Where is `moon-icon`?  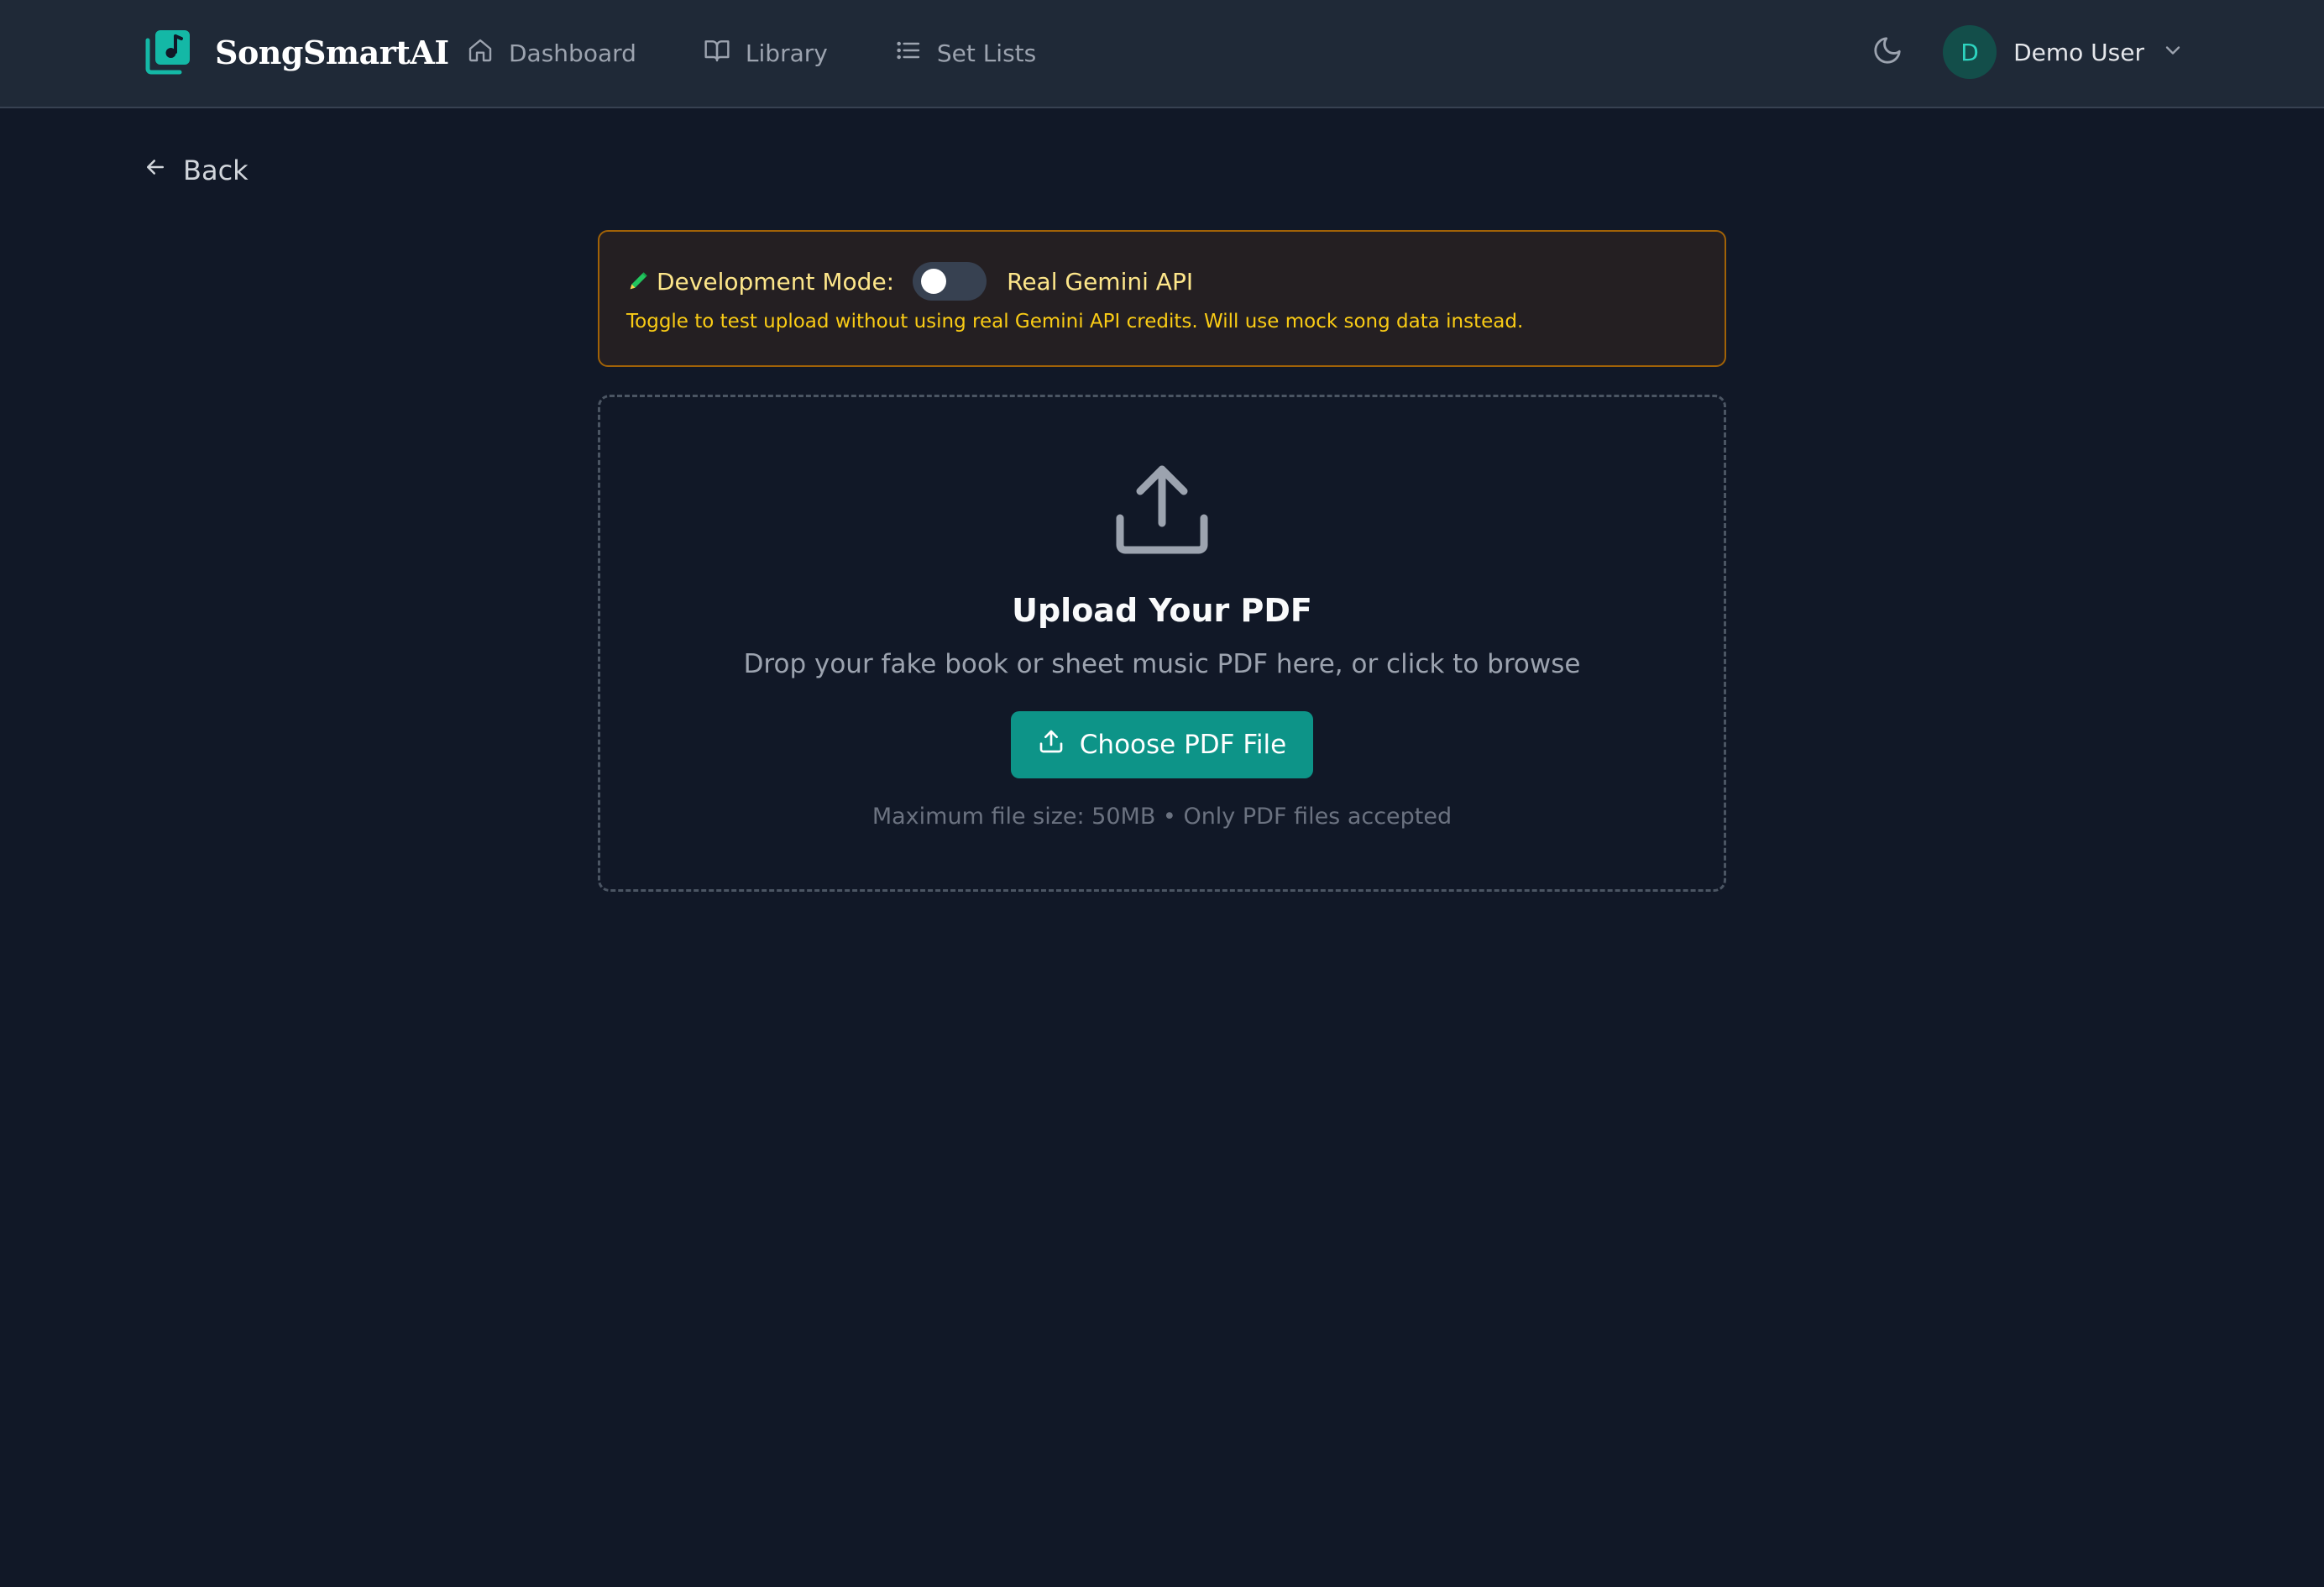
moon-icon is located at coordinates (1887, 52).